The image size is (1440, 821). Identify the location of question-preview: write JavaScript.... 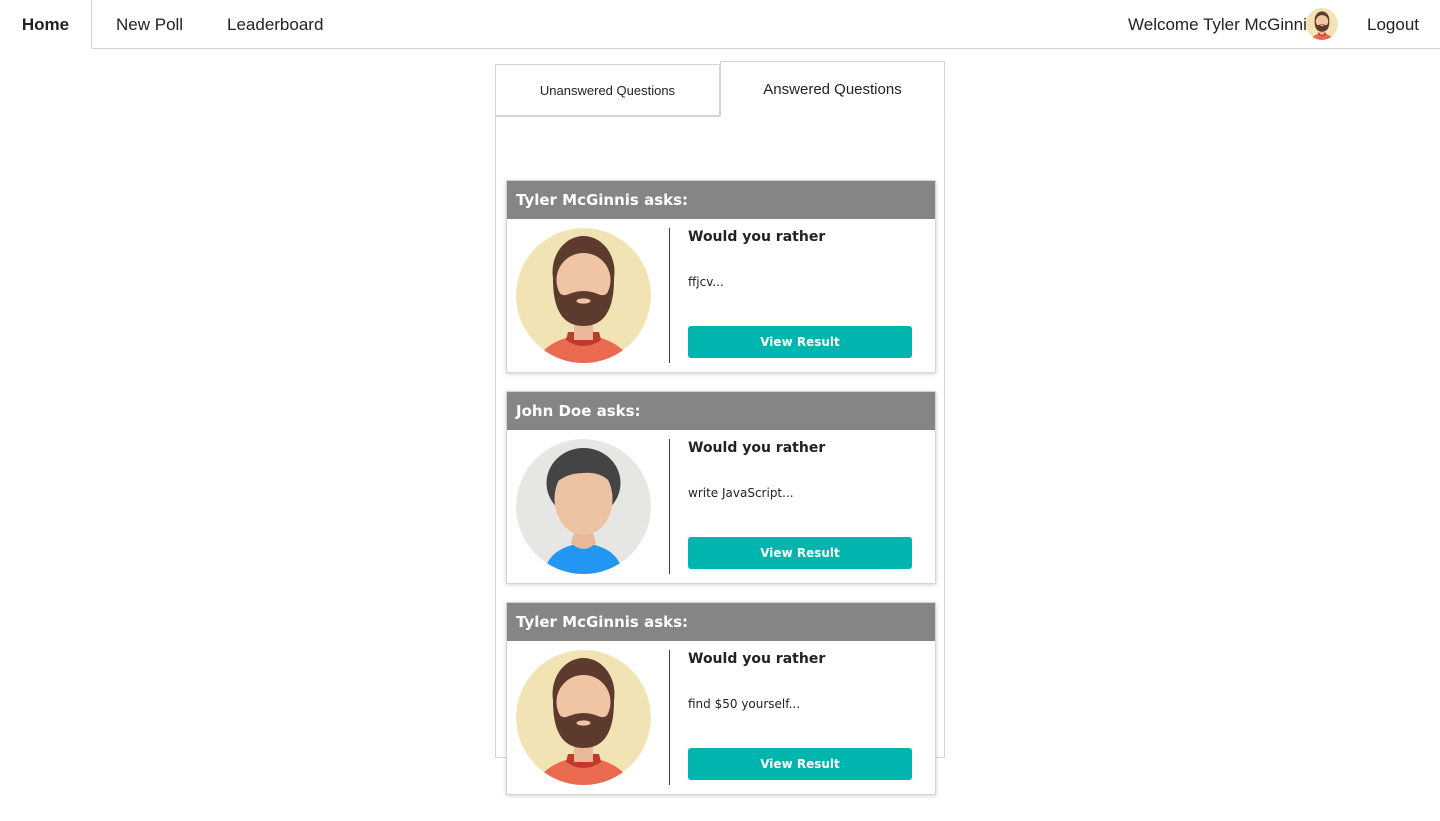
(741, 493).